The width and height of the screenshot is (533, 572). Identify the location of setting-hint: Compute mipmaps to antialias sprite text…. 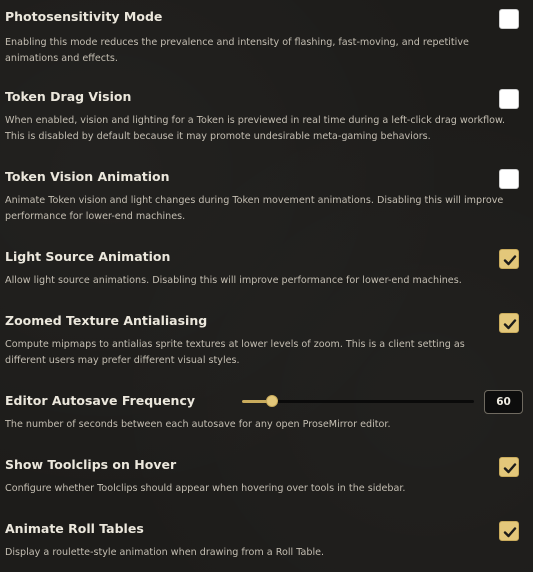
(235, 352).